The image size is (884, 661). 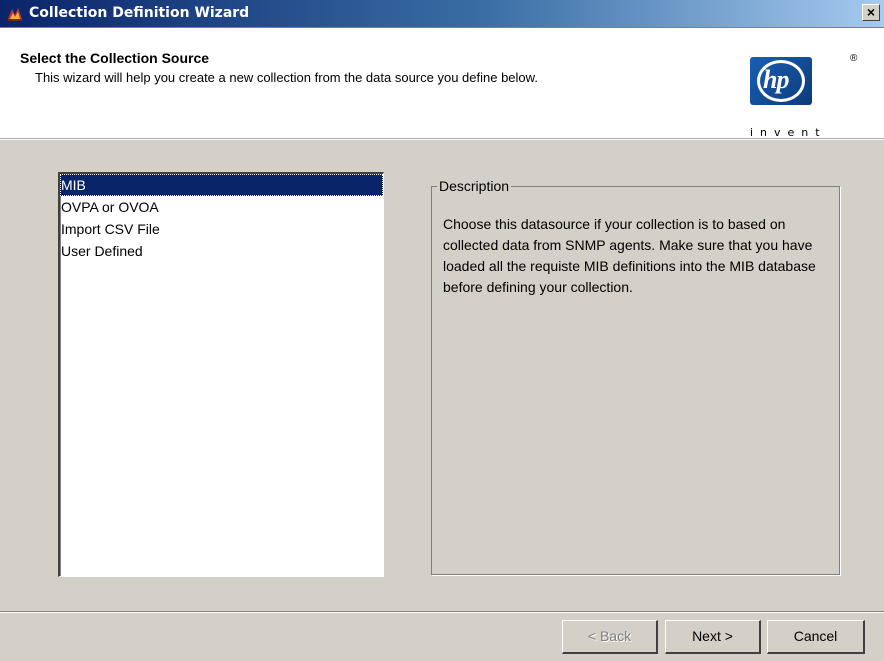 I want to click on close-button: ×, so click(x=871, y=12).